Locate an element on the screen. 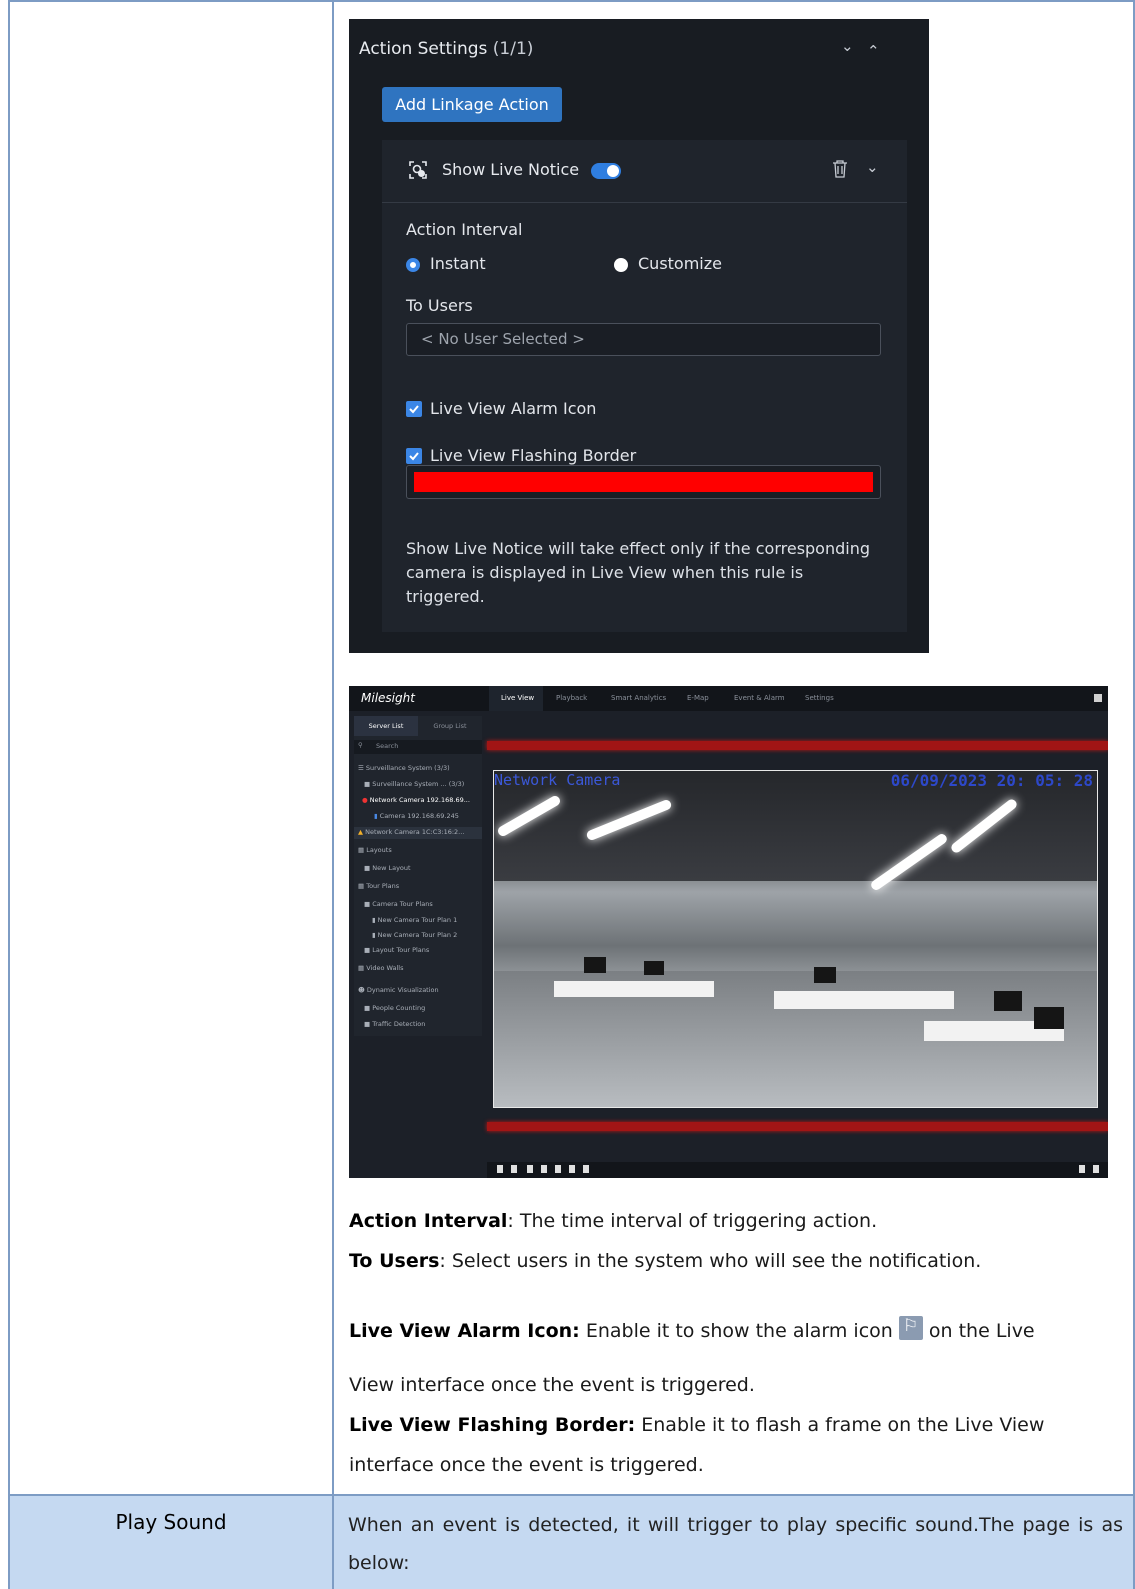 Image resolution: width=1135 pixels, height=1589 pixels. live-view-toolbar is located at coordinates (797, 1170).